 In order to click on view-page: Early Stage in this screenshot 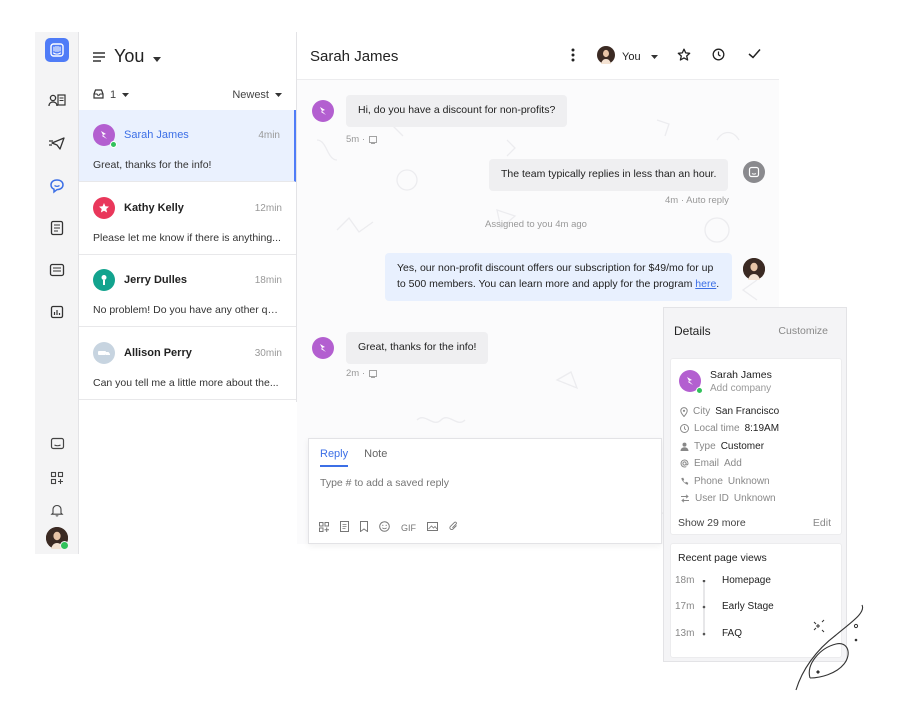, I will do `click(748, 606)`.